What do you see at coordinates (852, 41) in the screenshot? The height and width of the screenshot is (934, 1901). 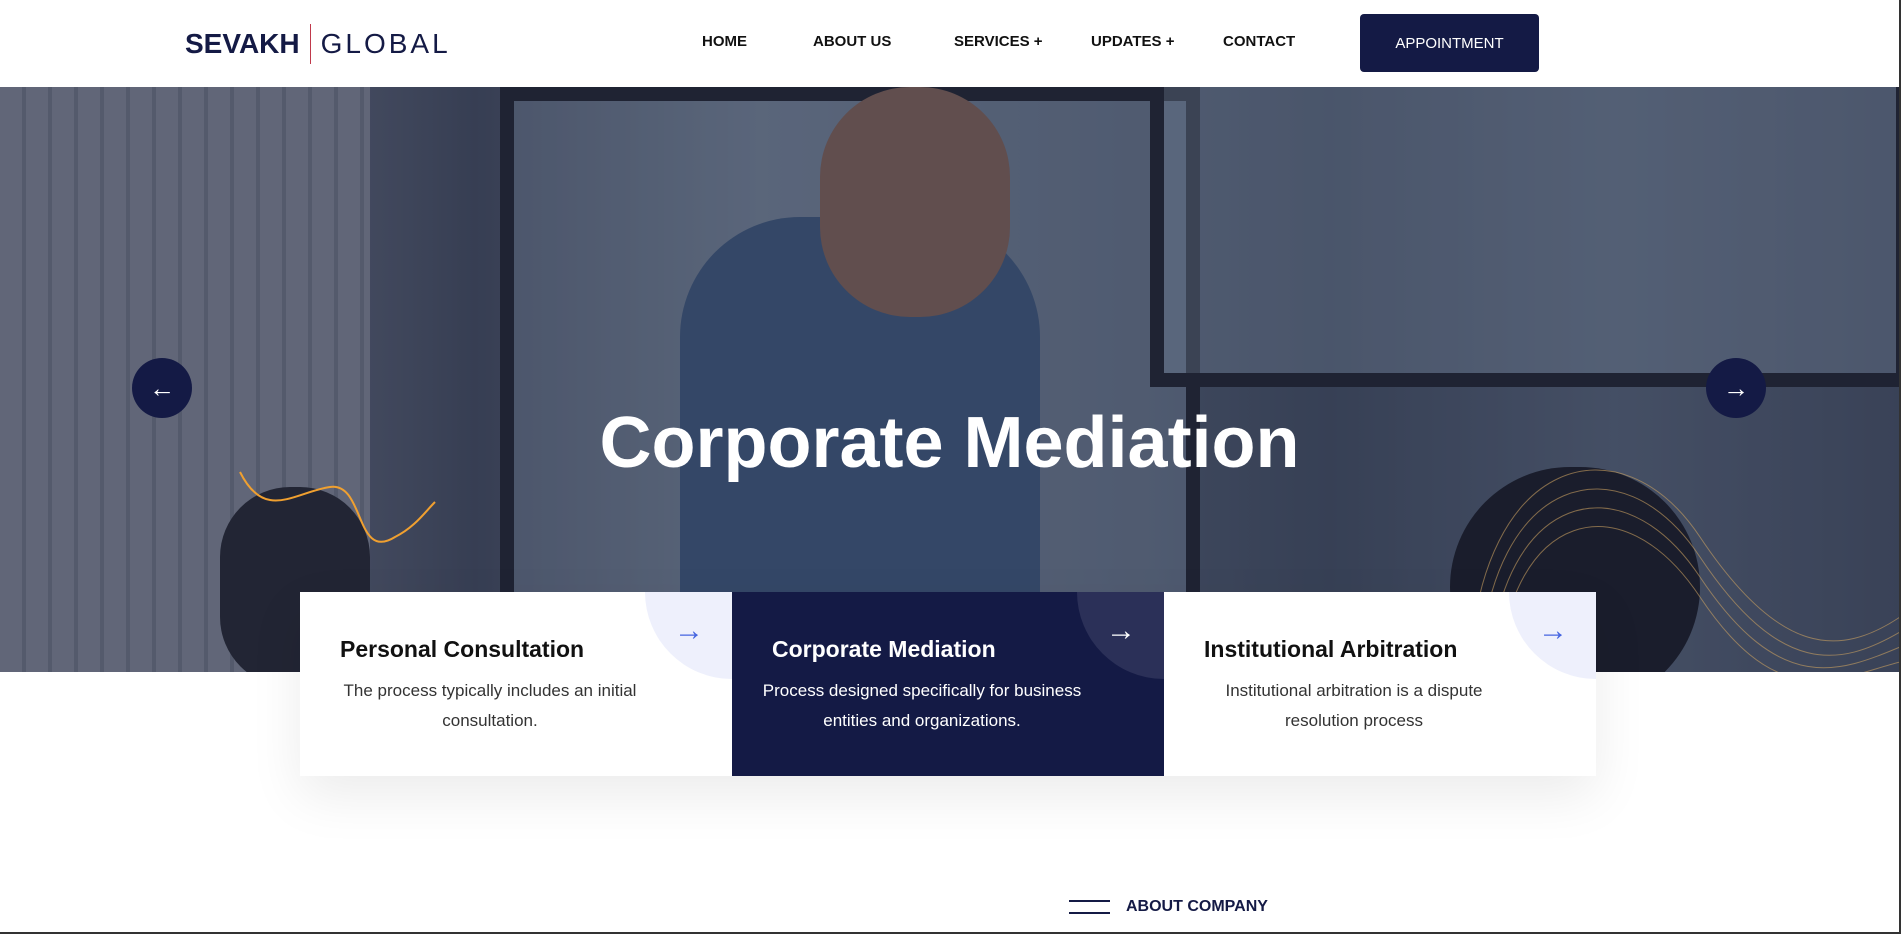 I see `nav-about-us: ABOUT US` at bounding box center [852, 41].